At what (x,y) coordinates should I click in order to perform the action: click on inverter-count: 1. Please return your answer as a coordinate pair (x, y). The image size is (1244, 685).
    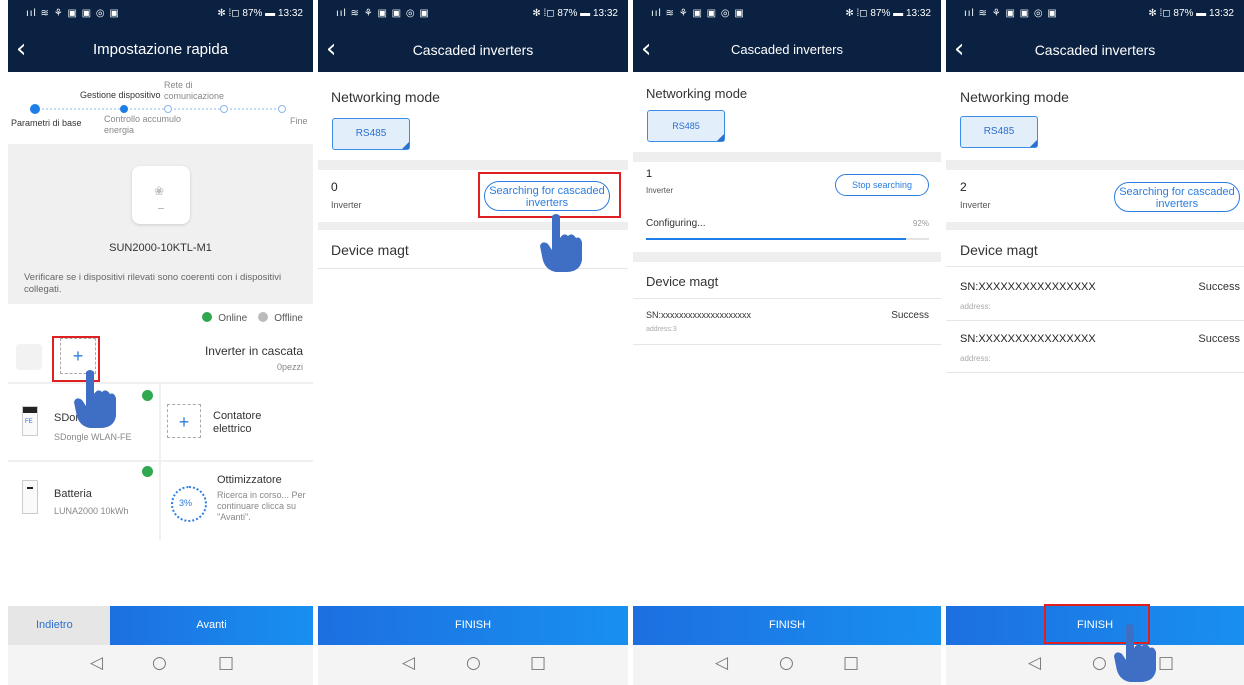
    Looking at the image, I should click on (649, 174).